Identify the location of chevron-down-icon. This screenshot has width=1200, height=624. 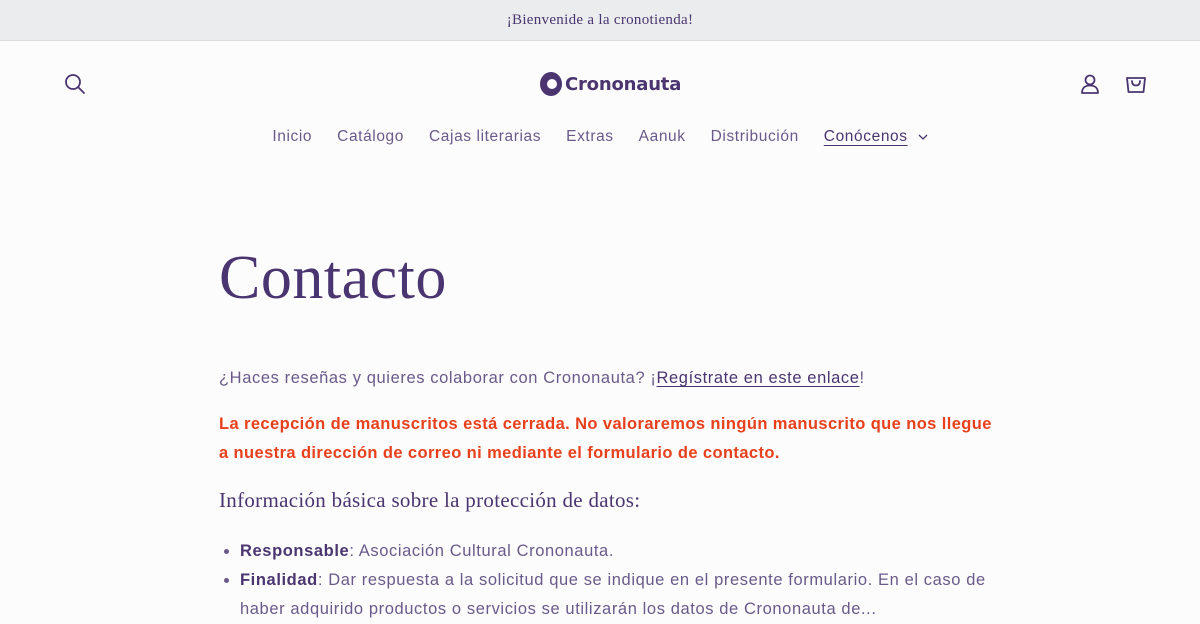
(923, 137).